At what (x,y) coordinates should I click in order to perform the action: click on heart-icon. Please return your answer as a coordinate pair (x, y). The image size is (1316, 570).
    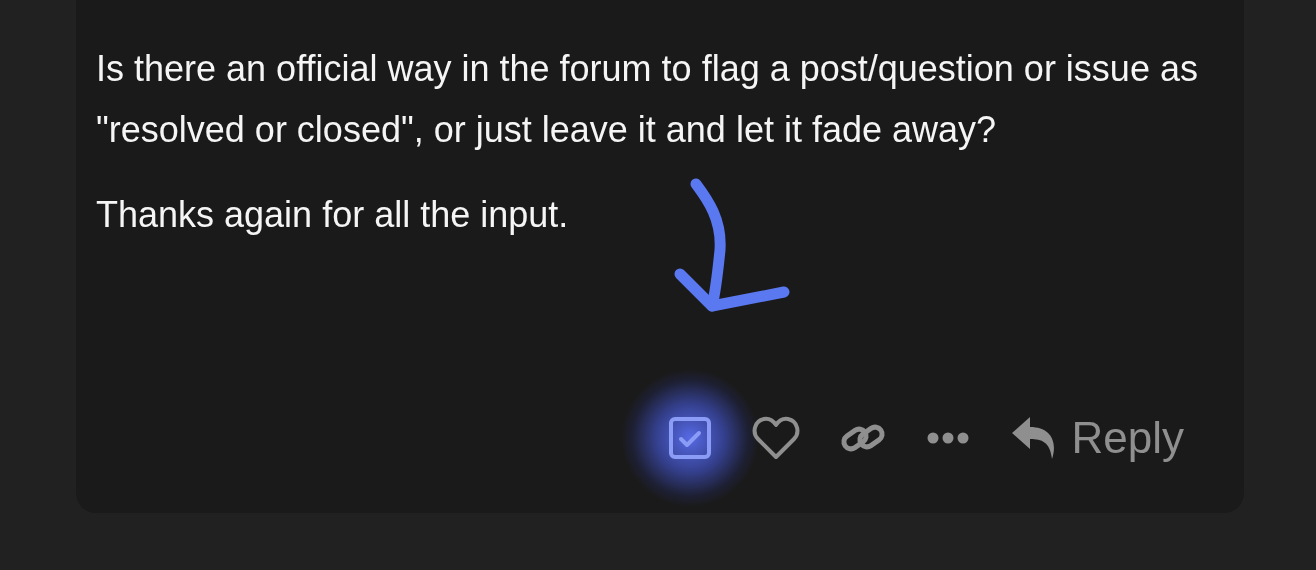
    Looking at the image, I should click on (775, 438).